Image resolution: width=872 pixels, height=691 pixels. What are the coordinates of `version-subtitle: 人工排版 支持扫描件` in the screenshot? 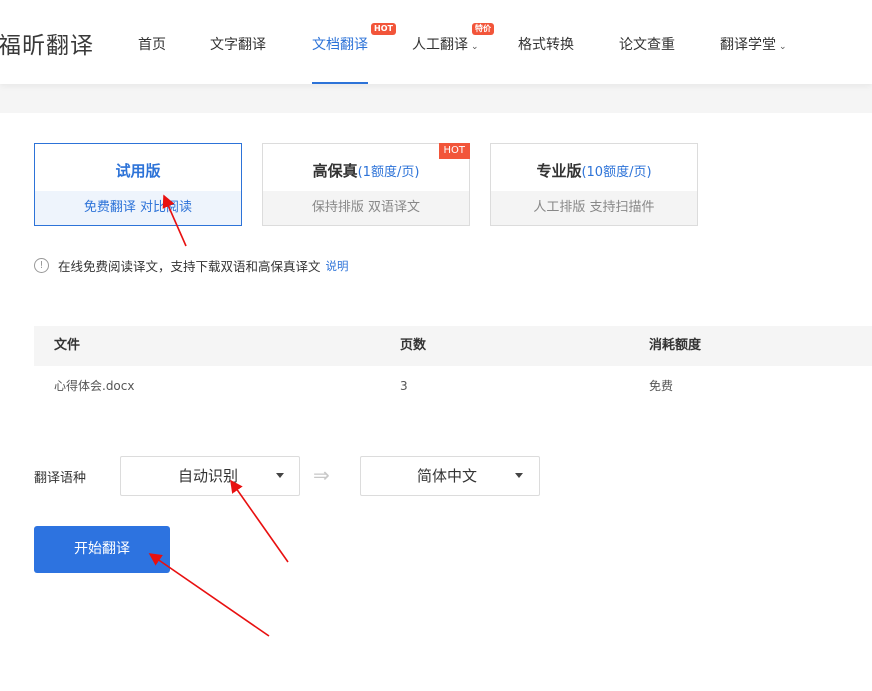 It's located at (594, 208).